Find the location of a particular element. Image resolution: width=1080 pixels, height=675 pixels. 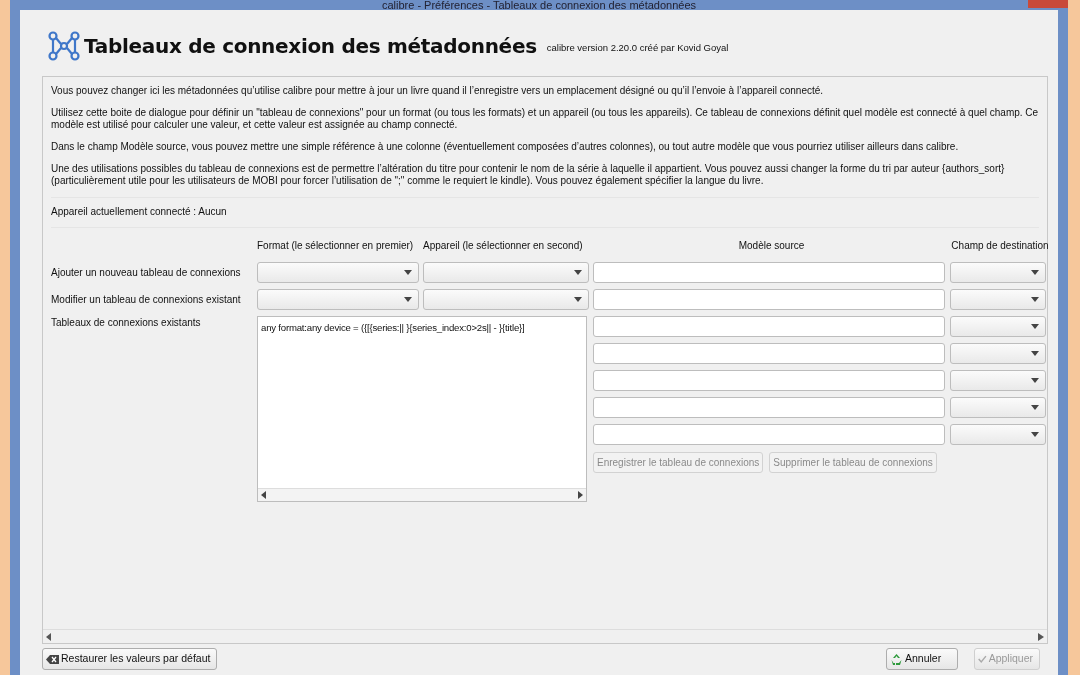

window-title: calibre - Préférences - Tableaux de connexion des métadonnées is located at coordinates (539, 5).